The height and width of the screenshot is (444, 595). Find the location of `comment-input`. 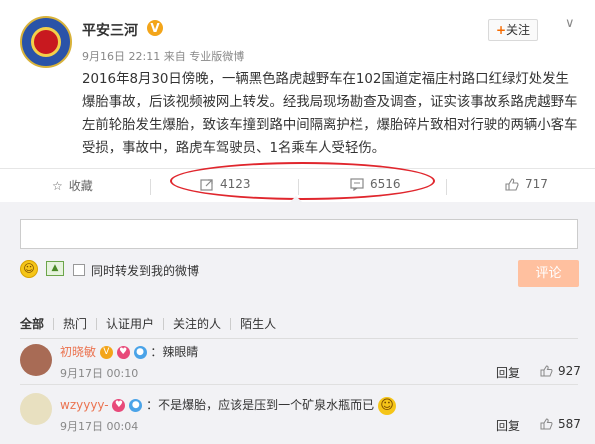

comment-input is located at coordinates (299, 234).